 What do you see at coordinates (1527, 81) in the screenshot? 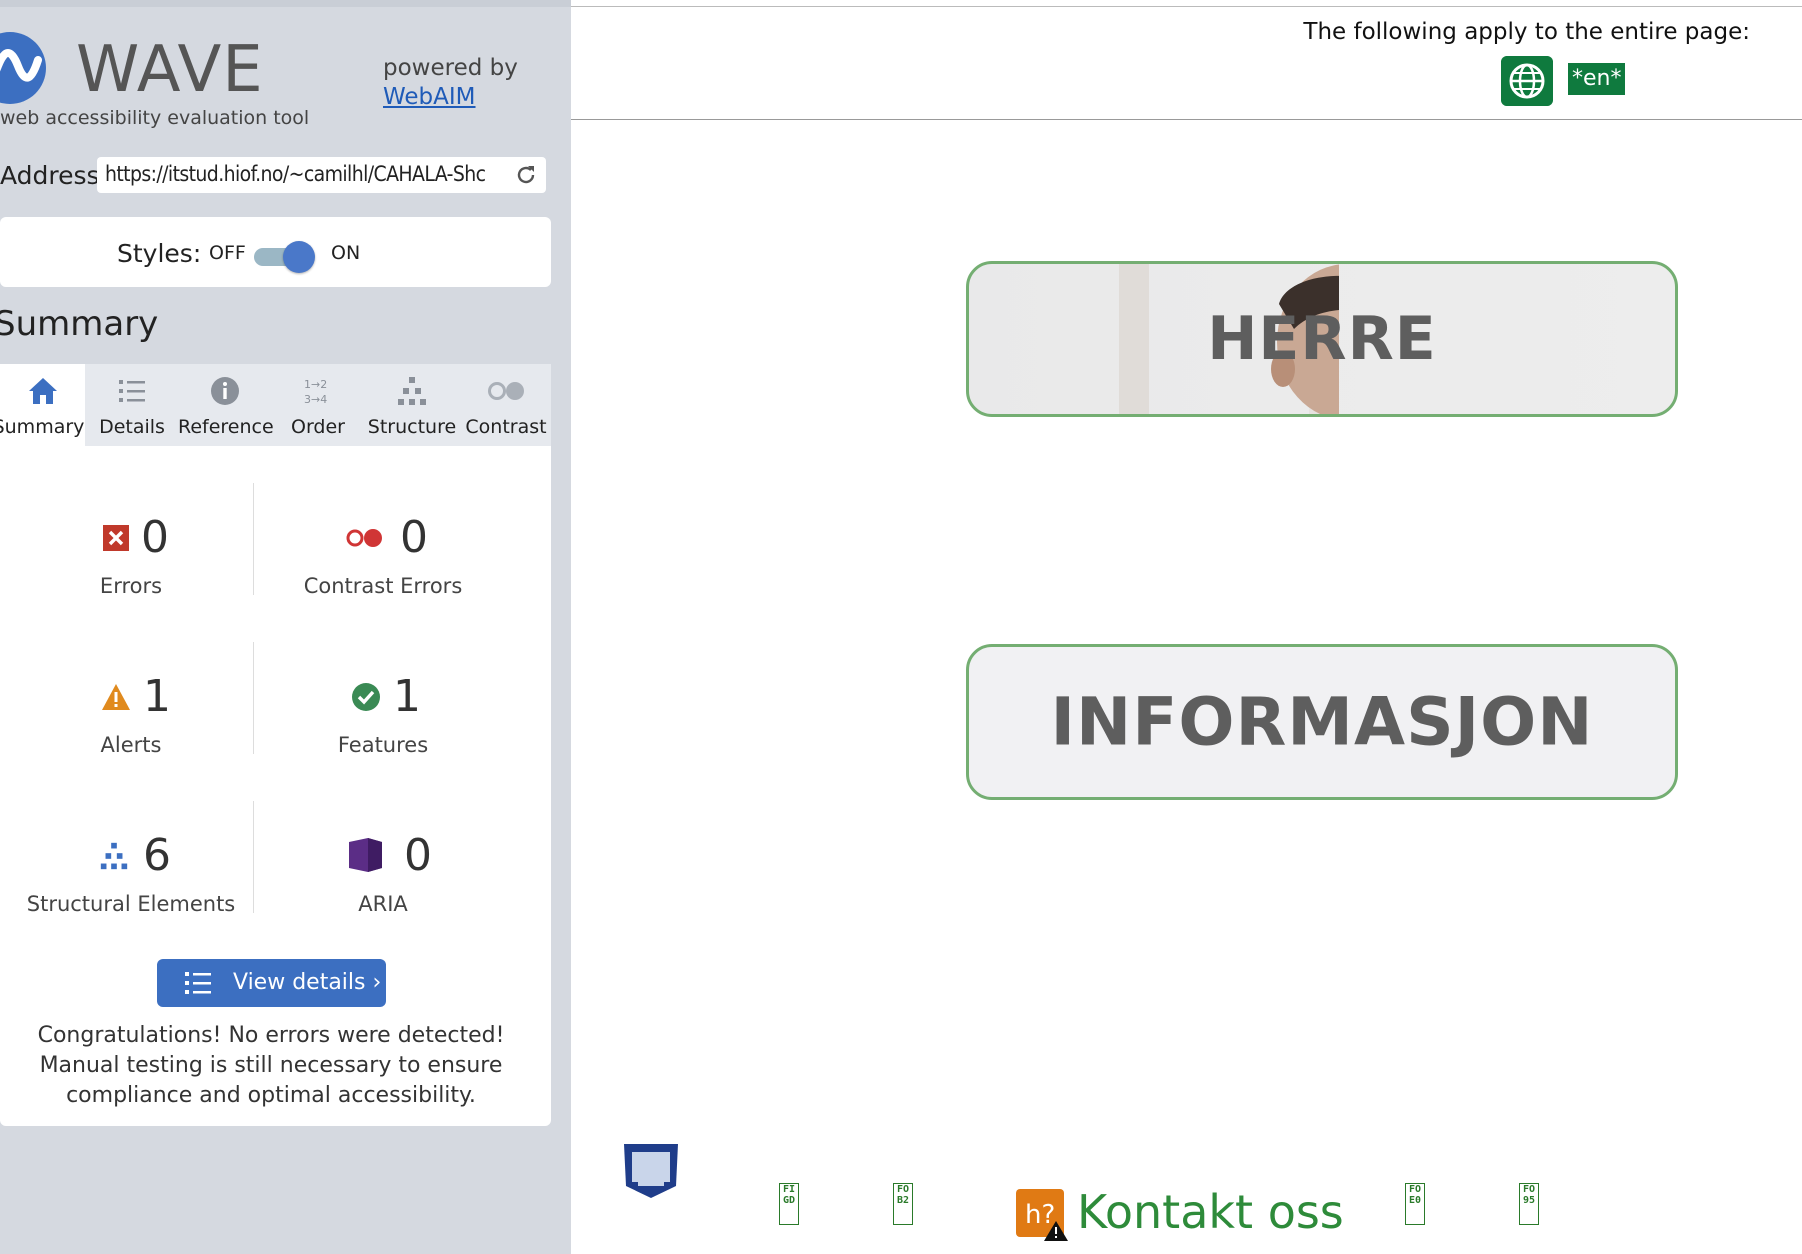
I see `language-globe-icon` at bounding box center [1527, 81].